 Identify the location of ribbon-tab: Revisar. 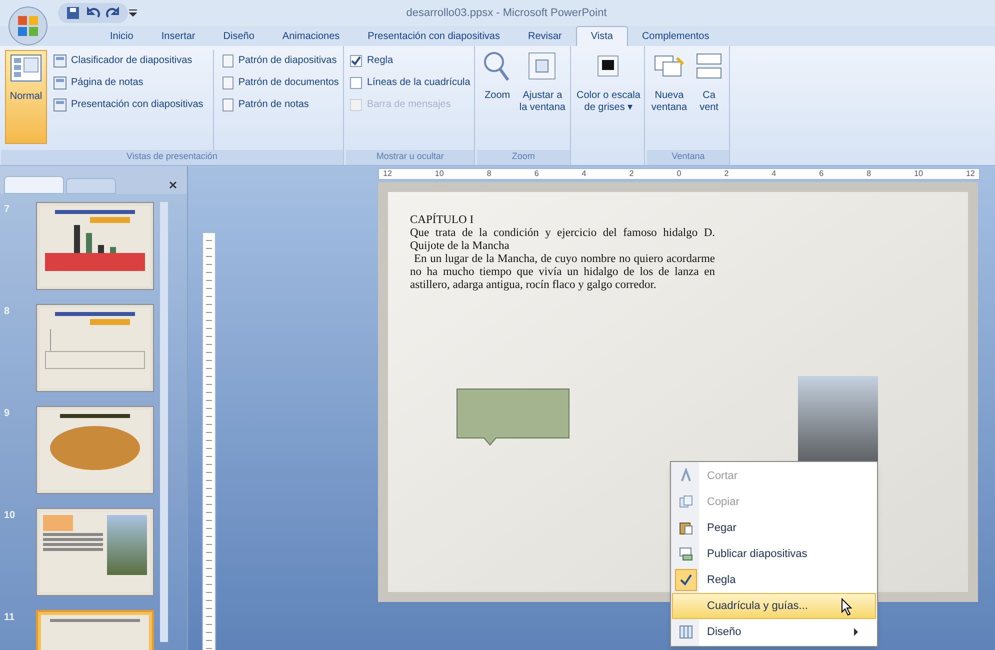
(545, 36).